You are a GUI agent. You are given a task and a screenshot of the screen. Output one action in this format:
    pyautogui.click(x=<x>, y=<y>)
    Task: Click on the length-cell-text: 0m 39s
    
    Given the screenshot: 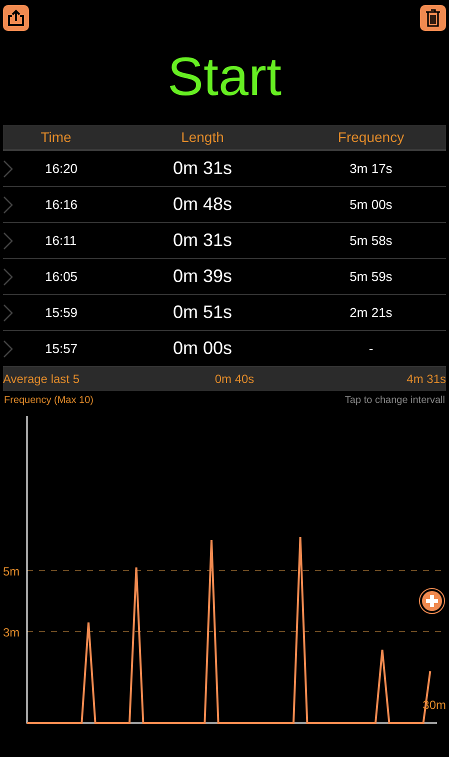 What is the action you would take?
    pyautogui.click(x=203, y=276)
    